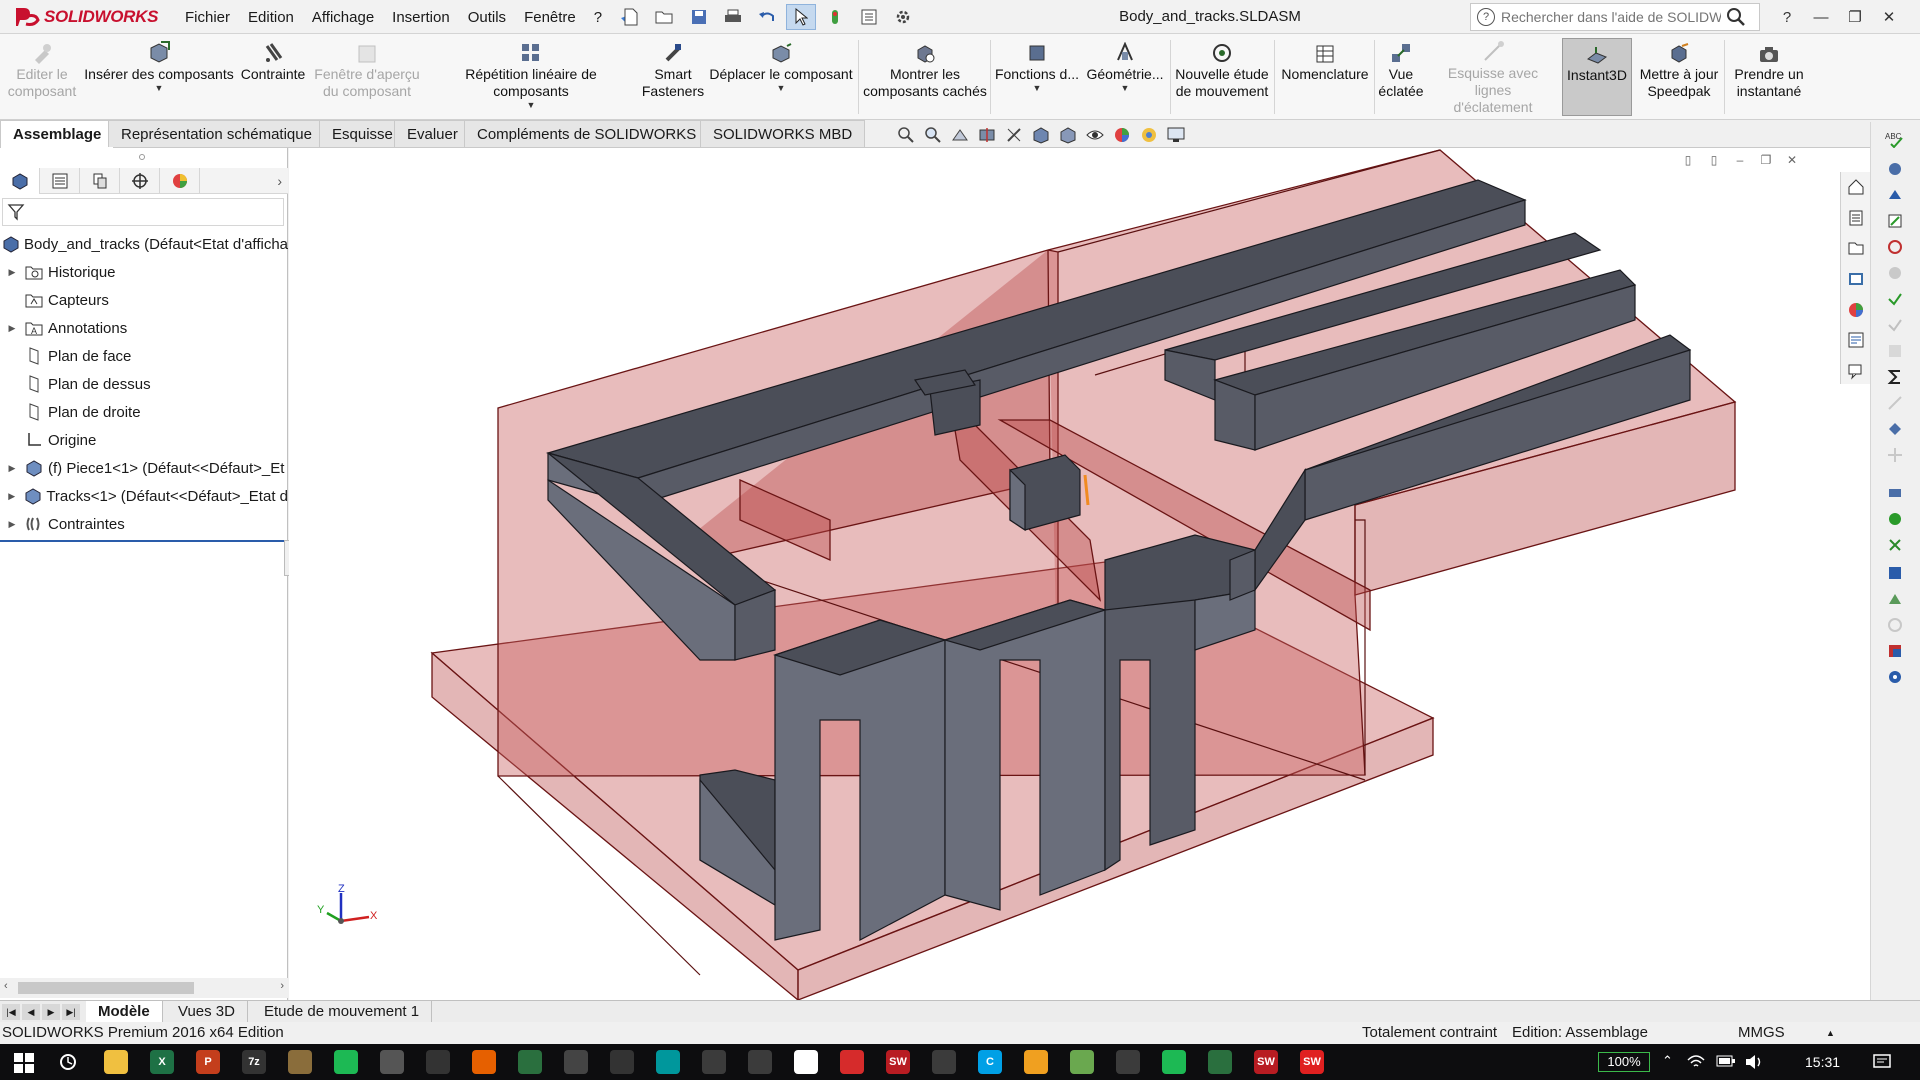  What do you see at coordinates (869, 17) in the screenshot?
I see `file-properties-icon` at bounding box center [869, 17].